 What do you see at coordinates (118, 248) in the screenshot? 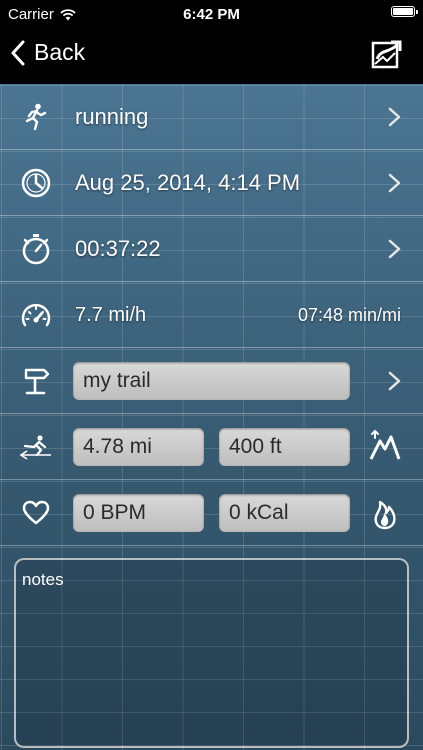
I see `duration-value: 00:37:22` at bounding box center [118, 248].